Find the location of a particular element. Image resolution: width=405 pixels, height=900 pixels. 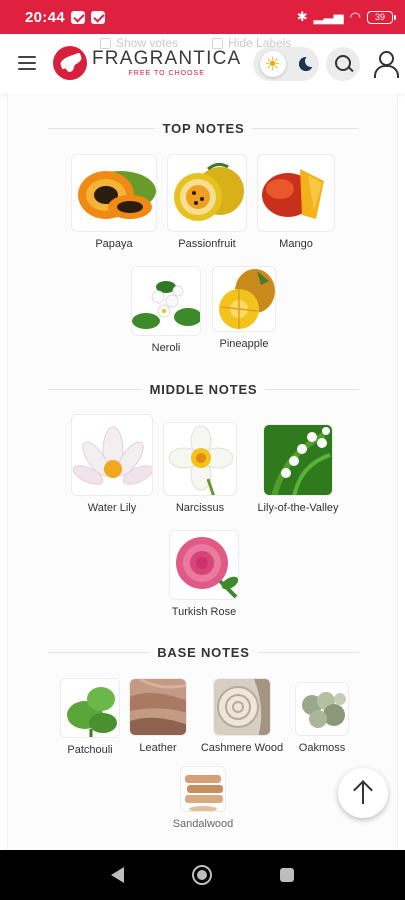

note-label: Papaya is located at coordinates (114, 244).